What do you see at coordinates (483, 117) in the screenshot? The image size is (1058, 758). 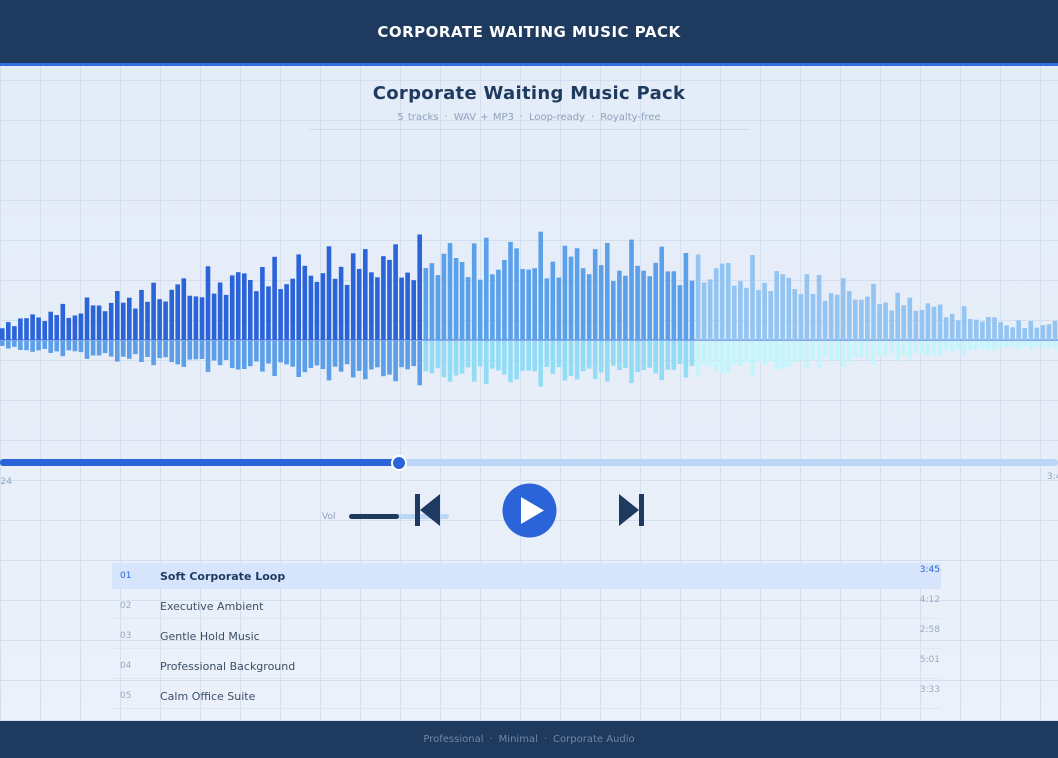 I see `meta-formats: WAV + MP3` at bounding box center [483, 117].